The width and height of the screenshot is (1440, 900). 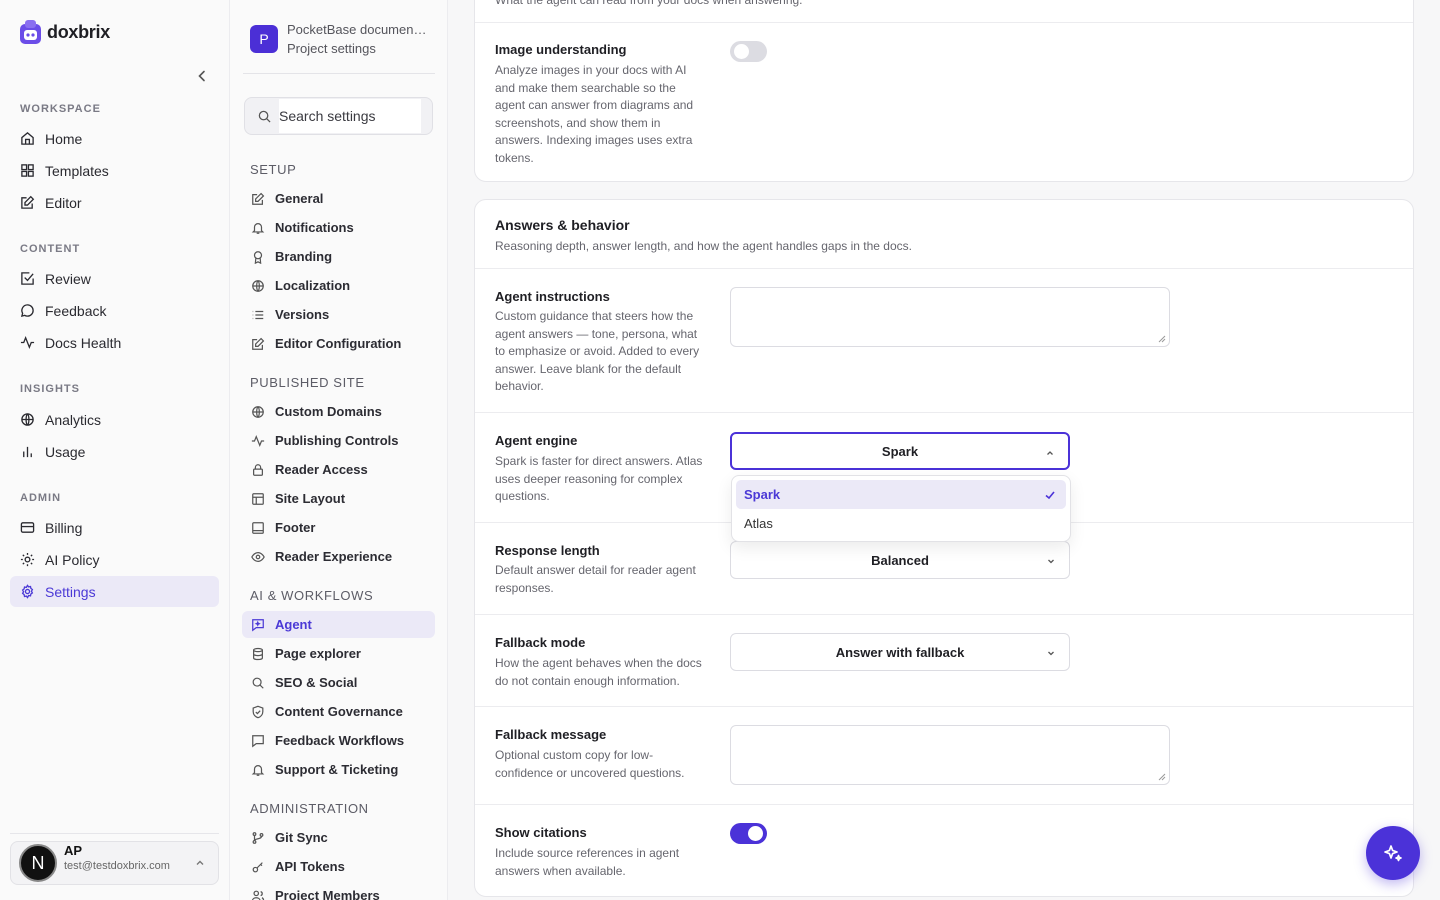 I want to click on nav-item-usage: Usage, so click(x=114, y=451).